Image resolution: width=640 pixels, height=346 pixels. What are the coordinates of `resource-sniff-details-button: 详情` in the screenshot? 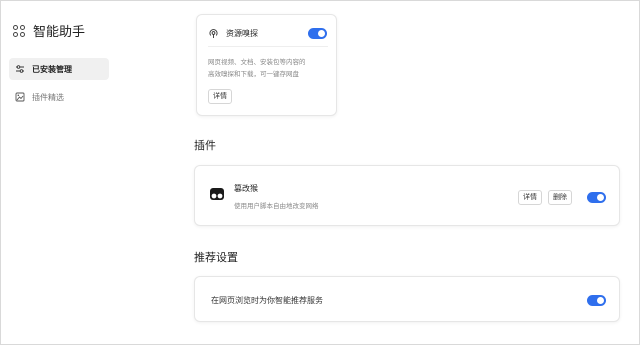 It's located at (220, 96).